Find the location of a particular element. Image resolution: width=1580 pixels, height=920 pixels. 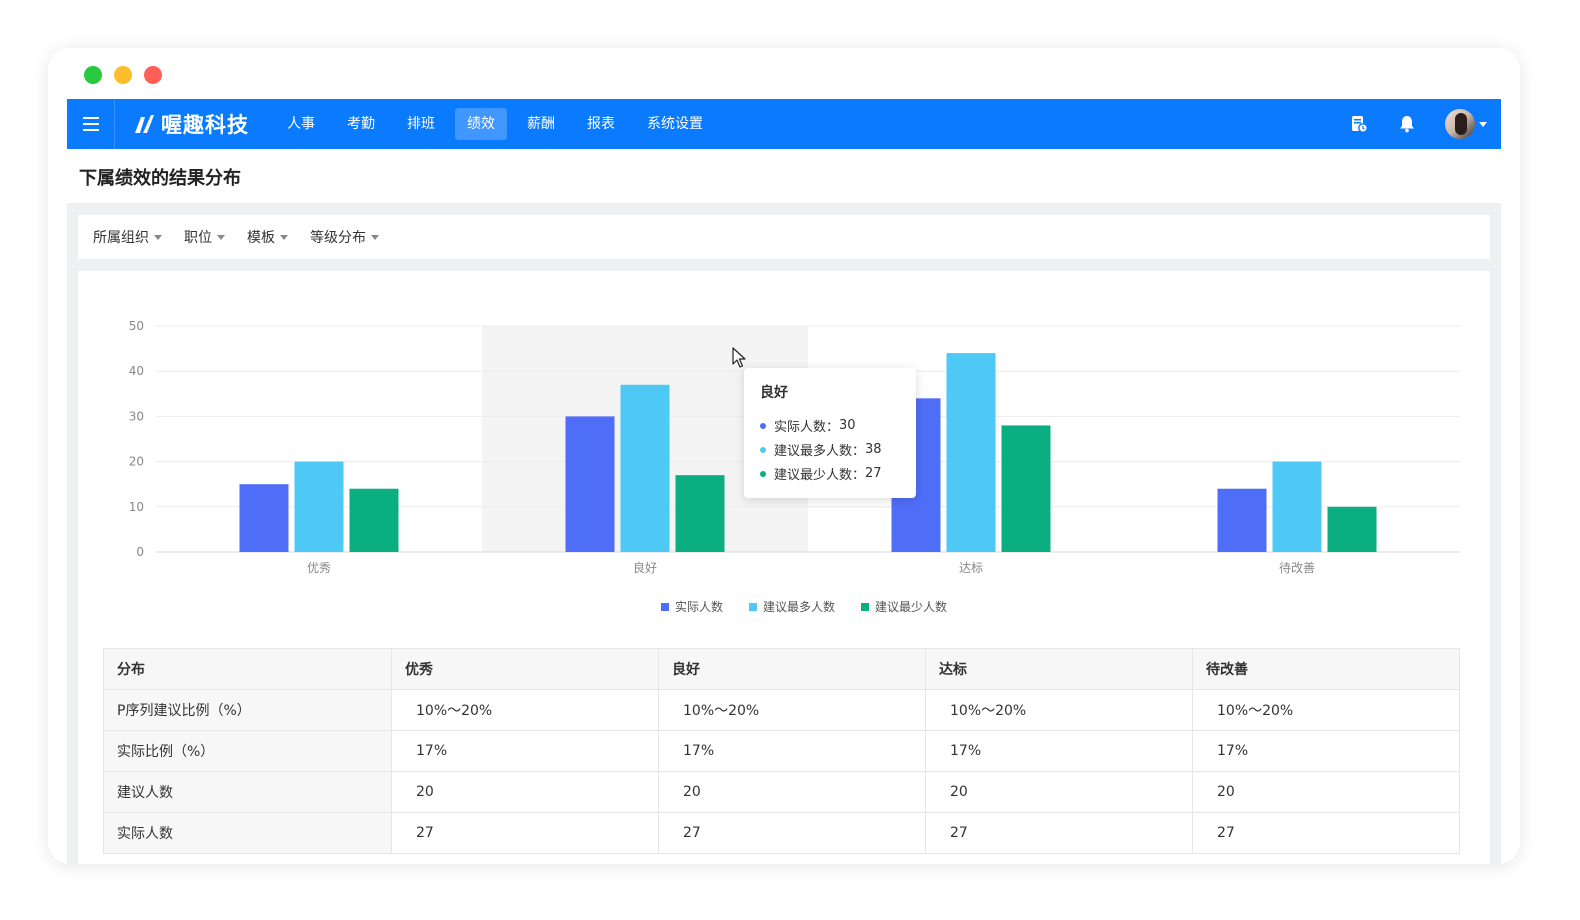

table-header: 待改善 is located at coordinates (1326, 669).